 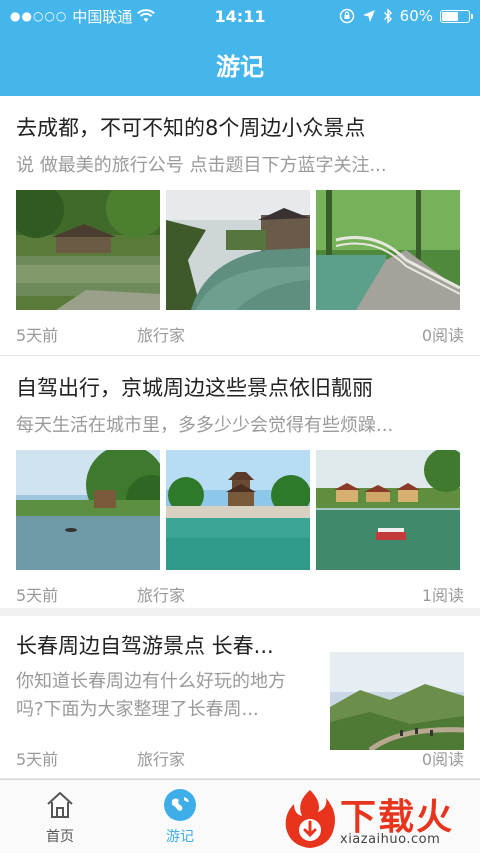 I want to click on tab-journal: 游记, so click(x=180, y=816).